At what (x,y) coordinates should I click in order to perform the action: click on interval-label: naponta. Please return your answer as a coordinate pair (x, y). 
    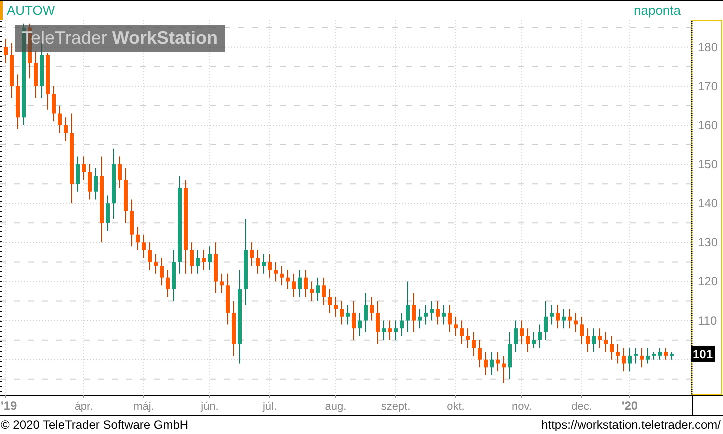
    Looking at the image, I should click on (657, 10).